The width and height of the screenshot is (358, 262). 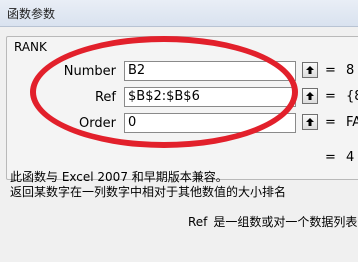 What do you see at coordinates (330, 157) in the screenshot?
I see `overall-equals-sign: =` at bounding box center [330, 157].